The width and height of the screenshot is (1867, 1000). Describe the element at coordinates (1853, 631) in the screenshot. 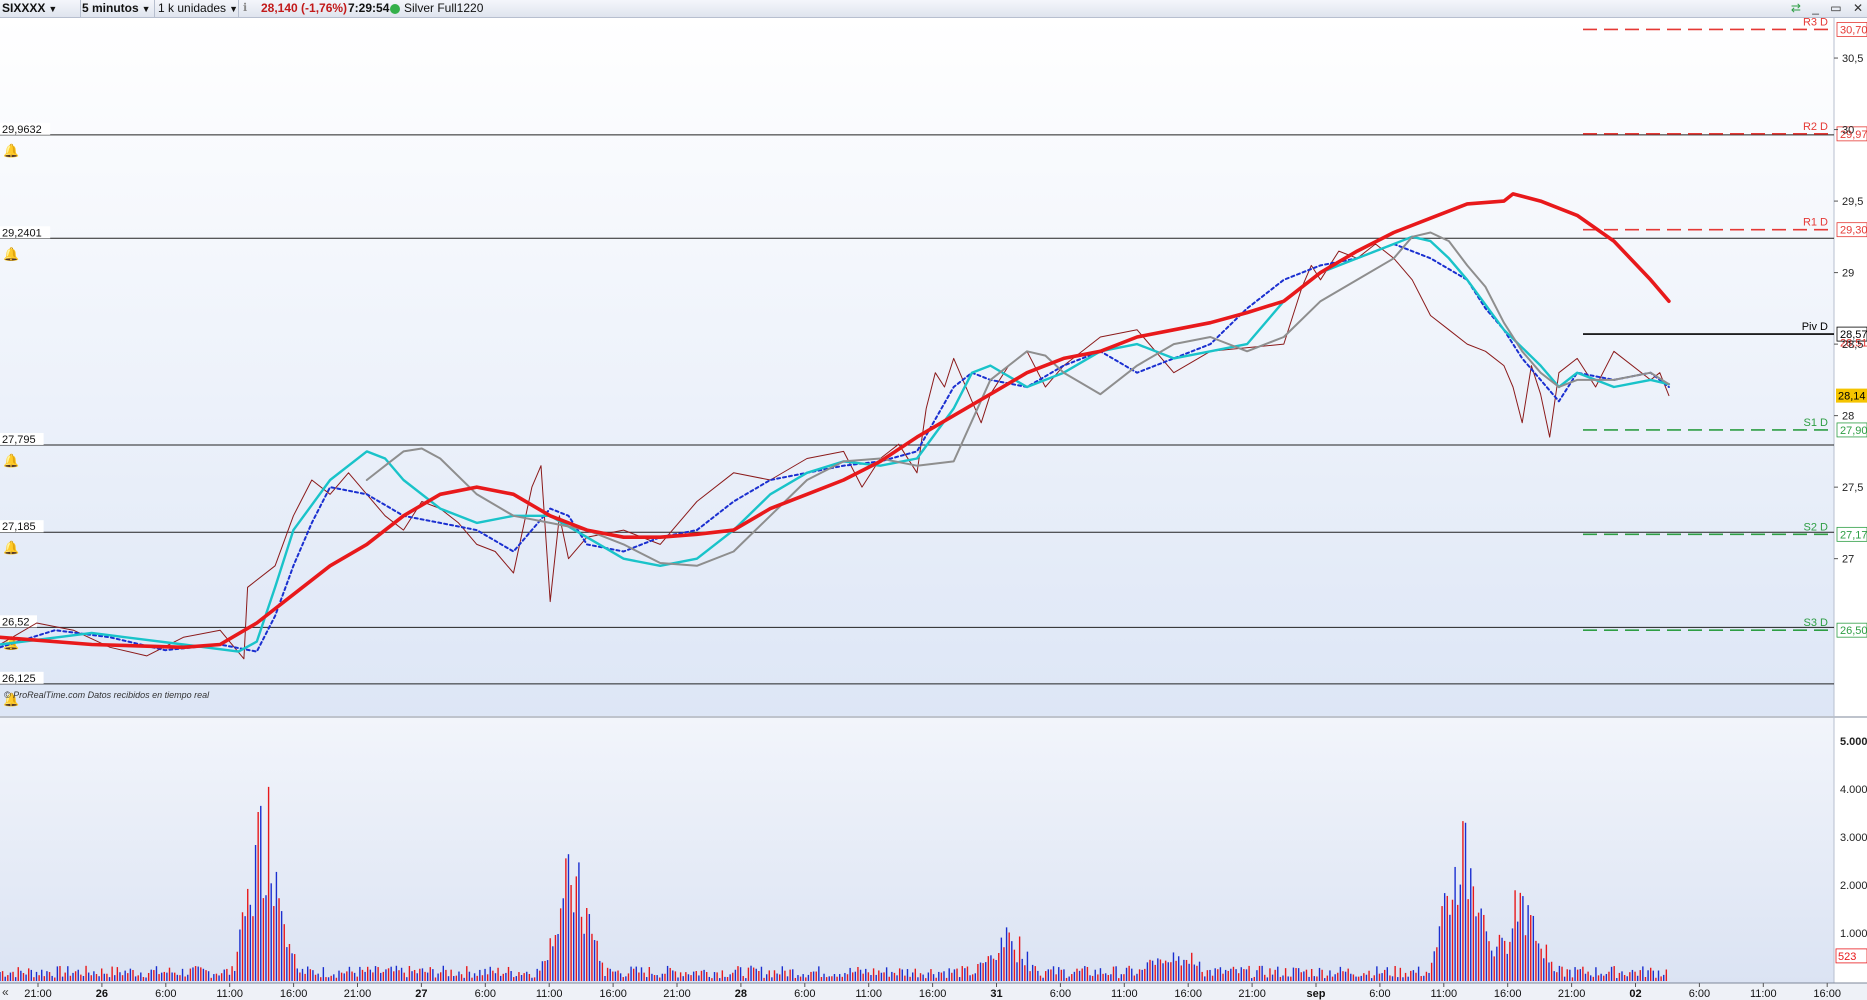

I see `pivot-value-label: 26,50` at that location.